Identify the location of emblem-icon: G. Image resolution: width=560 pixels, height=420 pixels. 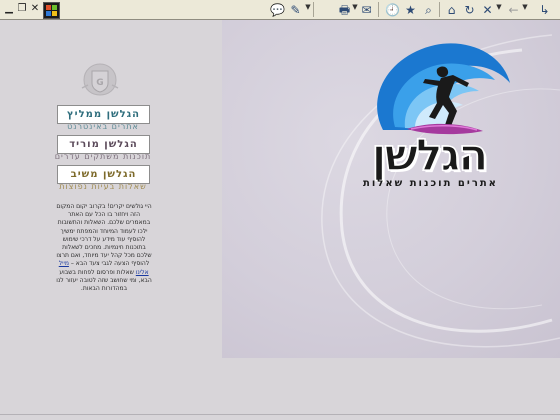
(100, 79).